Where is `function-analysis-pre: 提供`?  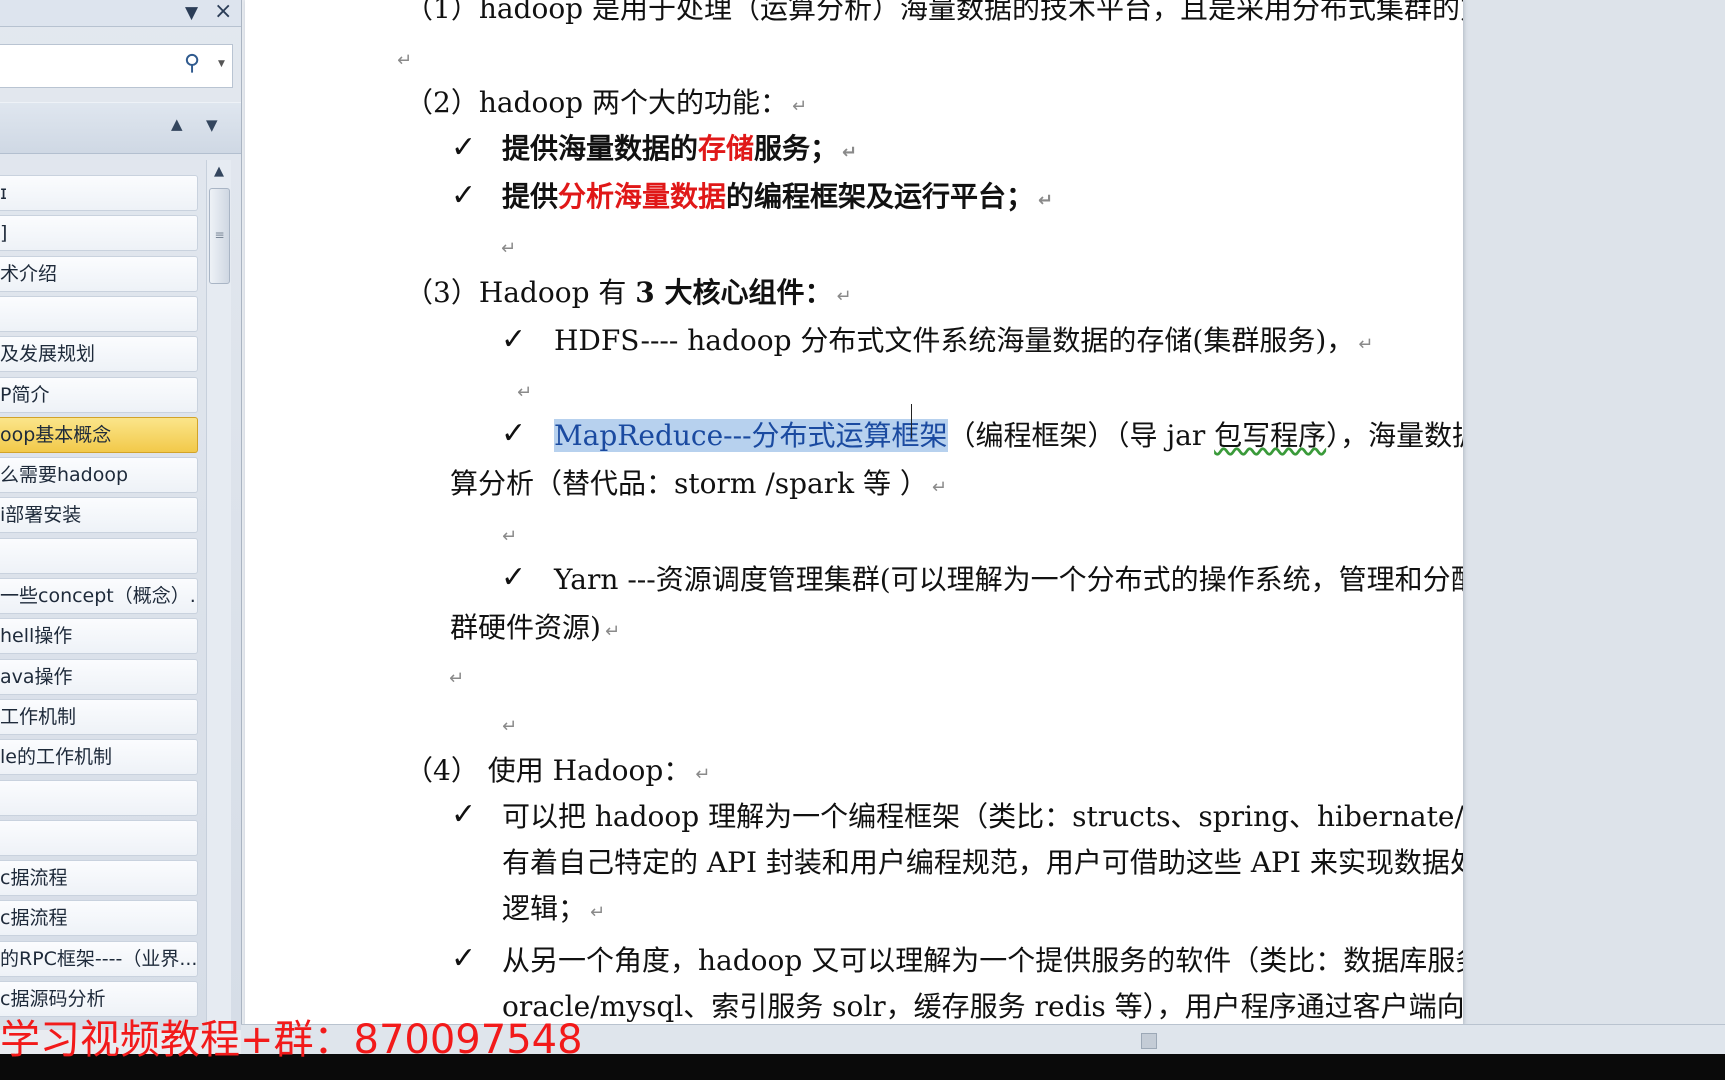
function-analysis-pre: 提供 is located at coordinates (530, 196).